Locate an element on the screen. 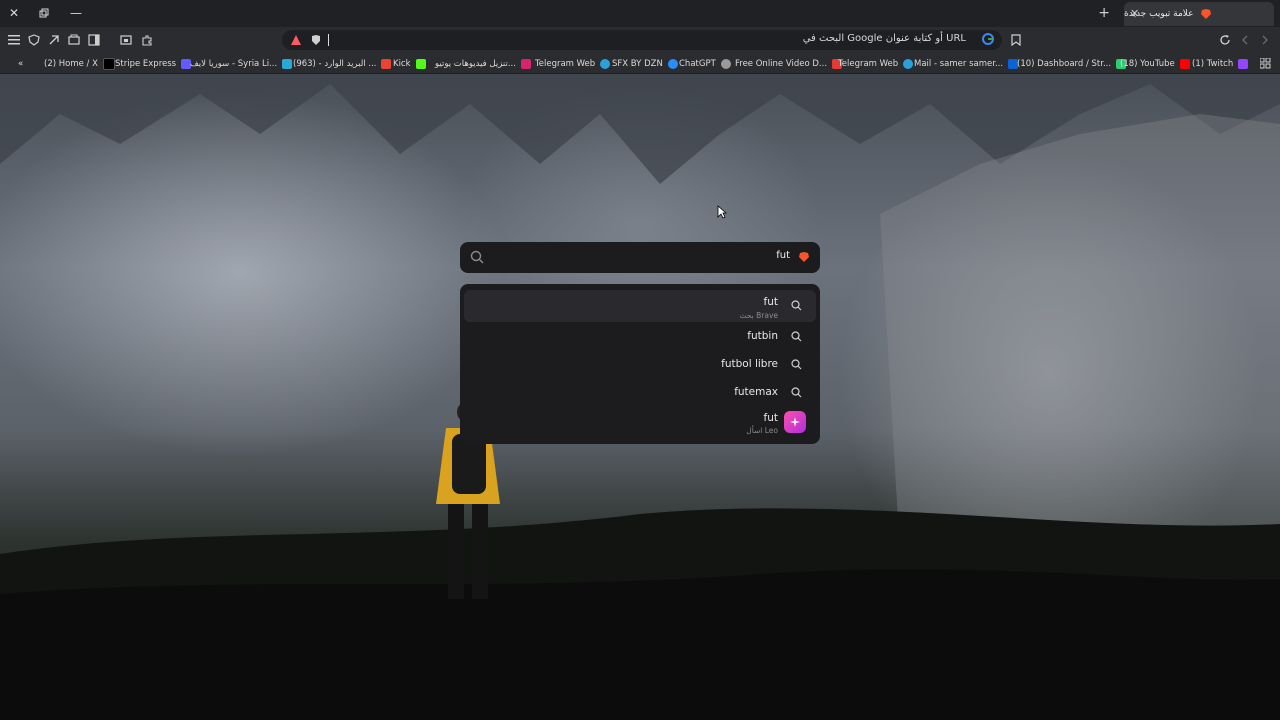  brave-shields-icon is located at coordinates (316, 40).